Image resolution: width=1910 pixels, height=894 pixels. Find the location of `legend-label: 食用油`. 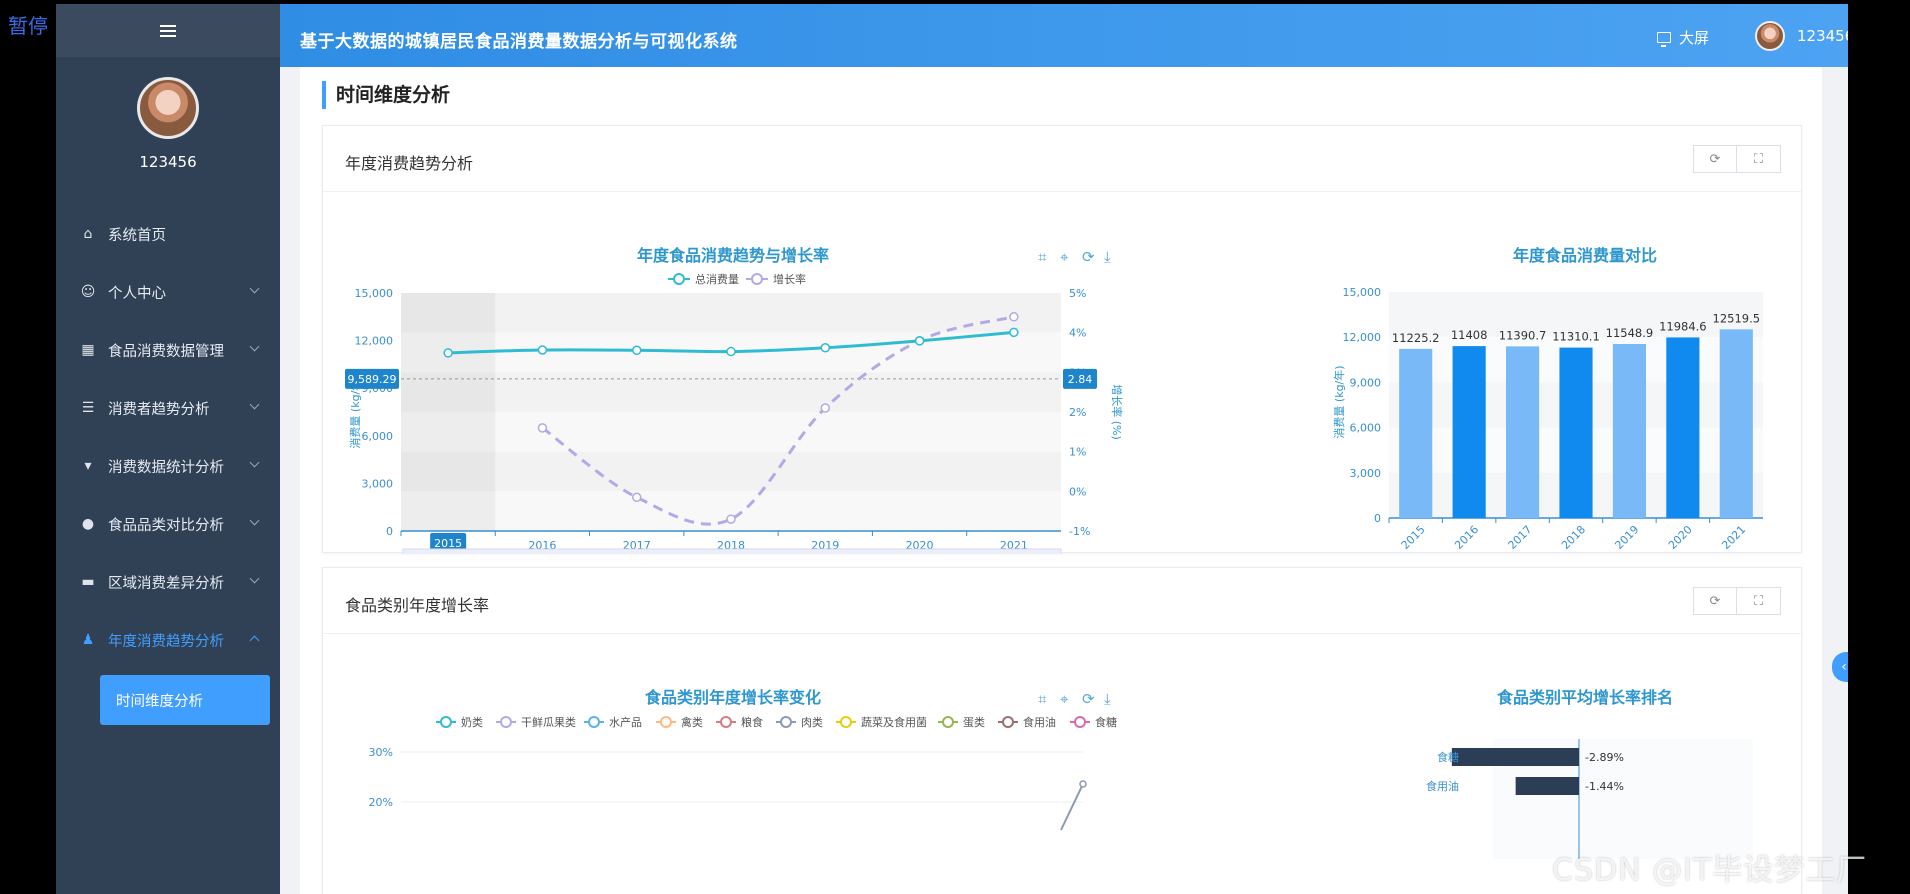

legend-label: 食用油 is located at coordinates (1039, 722).